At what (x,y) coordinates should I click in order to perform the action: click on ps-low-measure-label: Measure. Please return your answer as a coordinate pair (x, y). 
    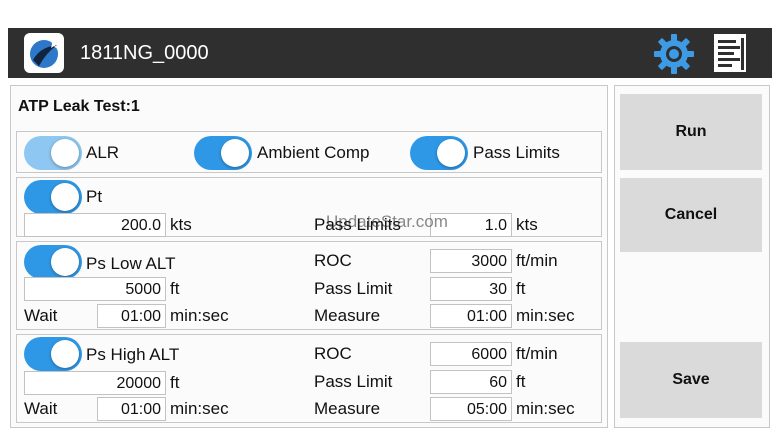
    Looking at the image, I should click on (347, 315).